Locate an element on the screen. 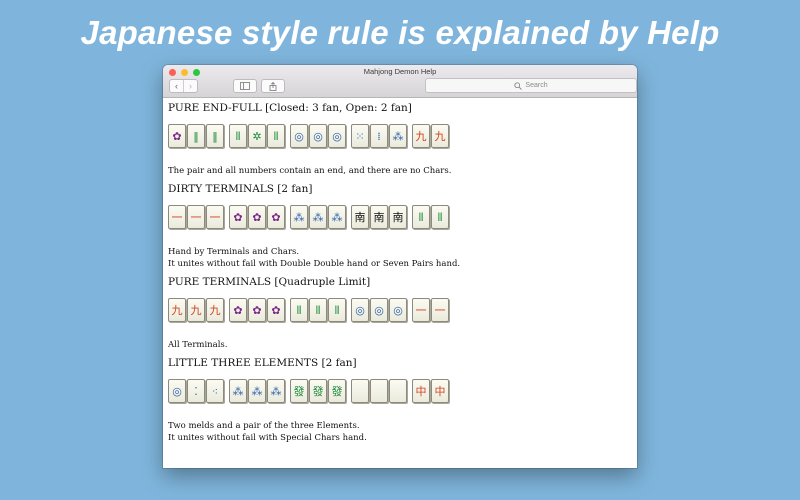 Image resolution: width=800 pixels, height=500 pixels. hand-heading: PURE TERMINALS [Quadruple Limit] is located at coordinates (269, 282).